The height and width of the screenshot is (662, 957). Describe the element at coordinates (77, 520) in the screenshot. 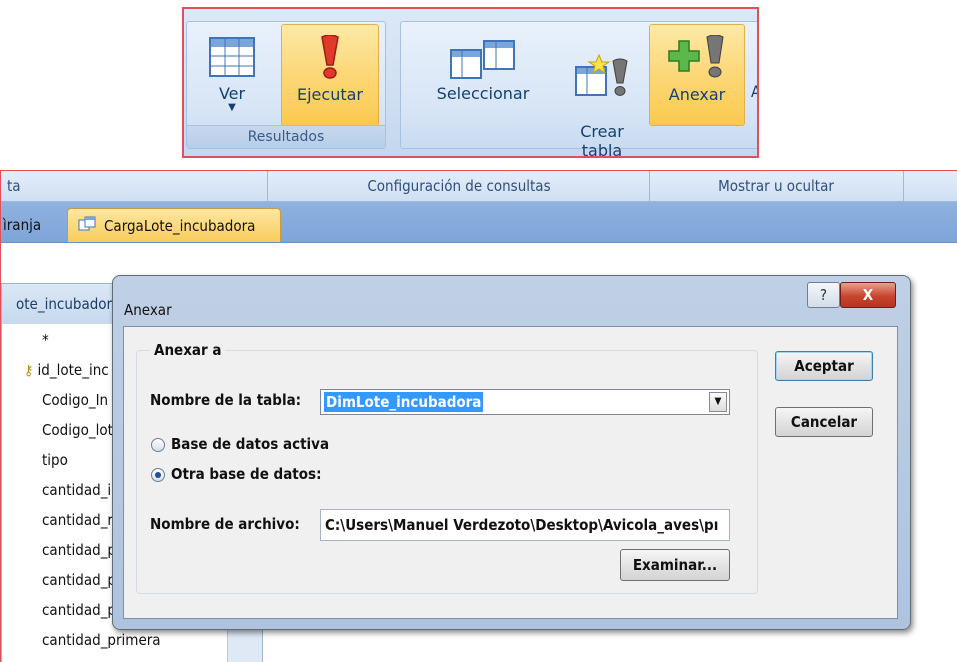

I see `field-item: cantidad_r` at that location.